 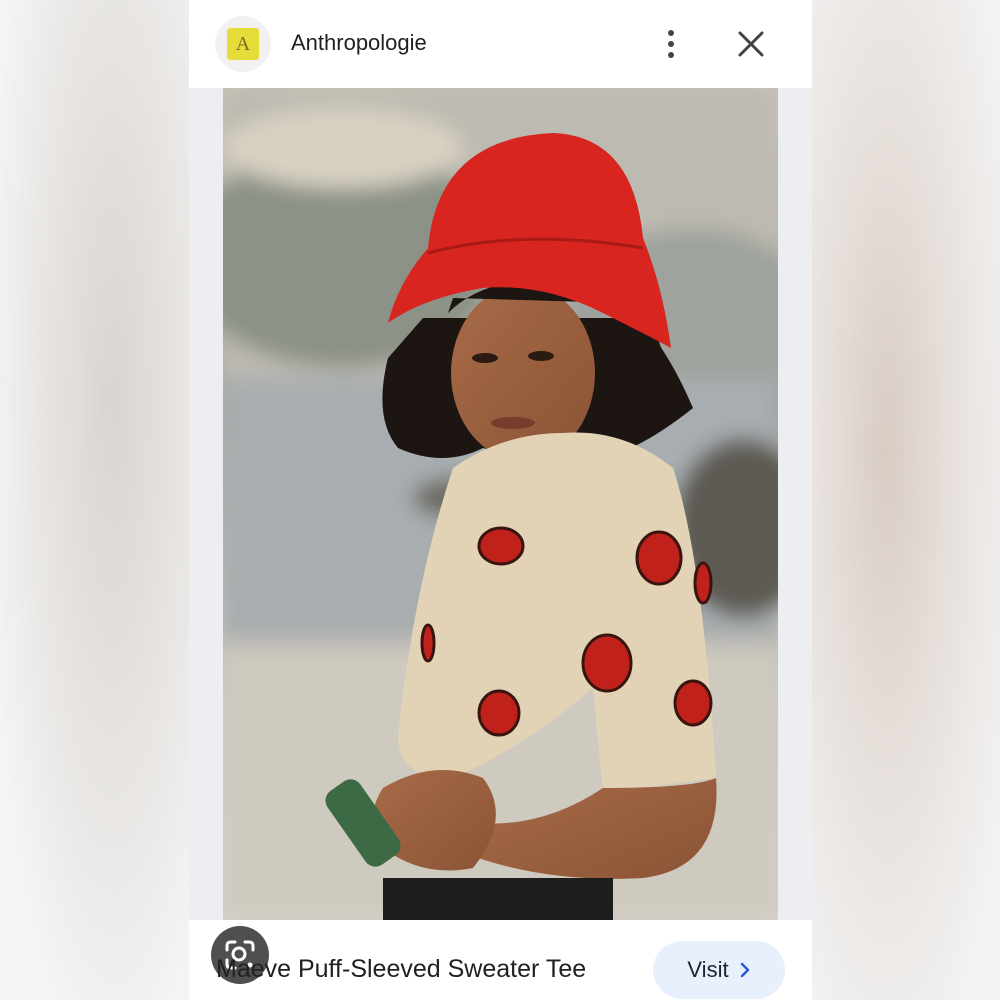 I want to click on chevron-right-icon, so click(x=744, y=970).